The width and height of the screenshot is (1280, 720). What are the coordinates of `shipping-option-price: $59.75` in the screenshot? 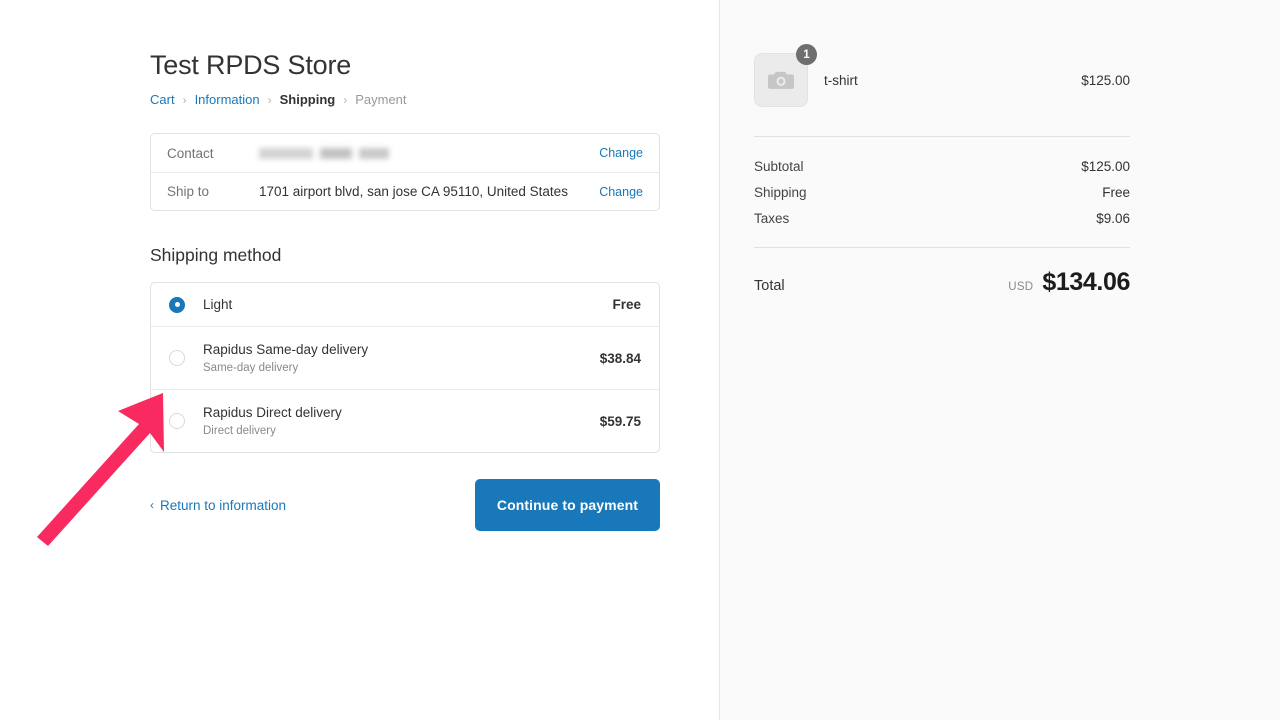 It's located at (620, 421).